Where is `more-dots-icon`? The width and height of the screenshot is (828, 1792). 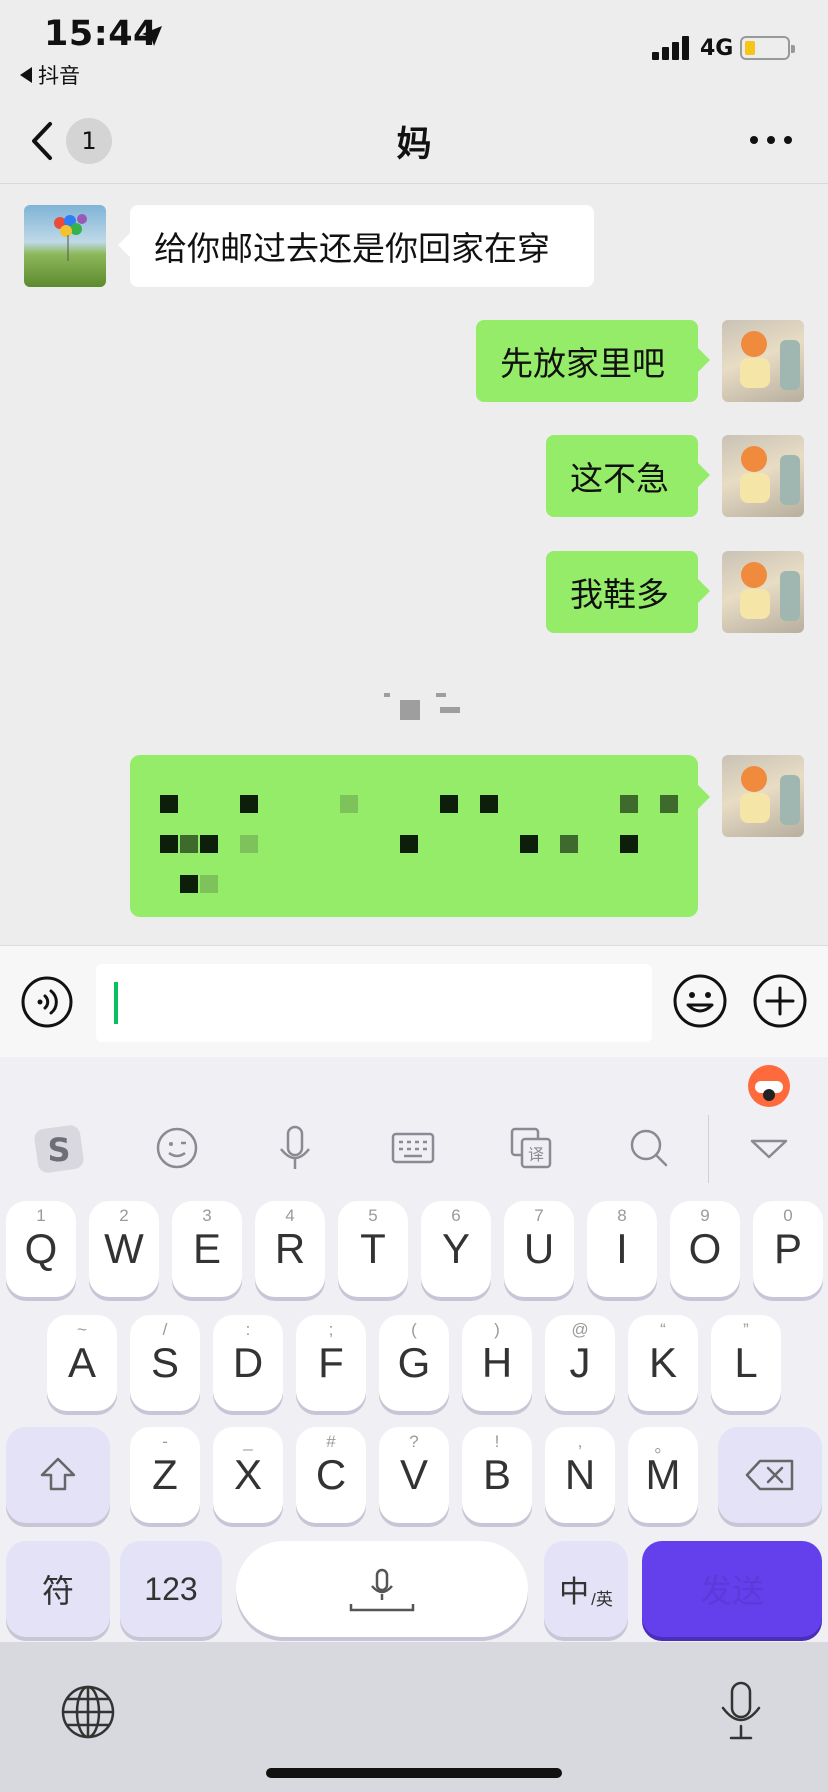 more-dots-icon is located at coordinates (771, 140).